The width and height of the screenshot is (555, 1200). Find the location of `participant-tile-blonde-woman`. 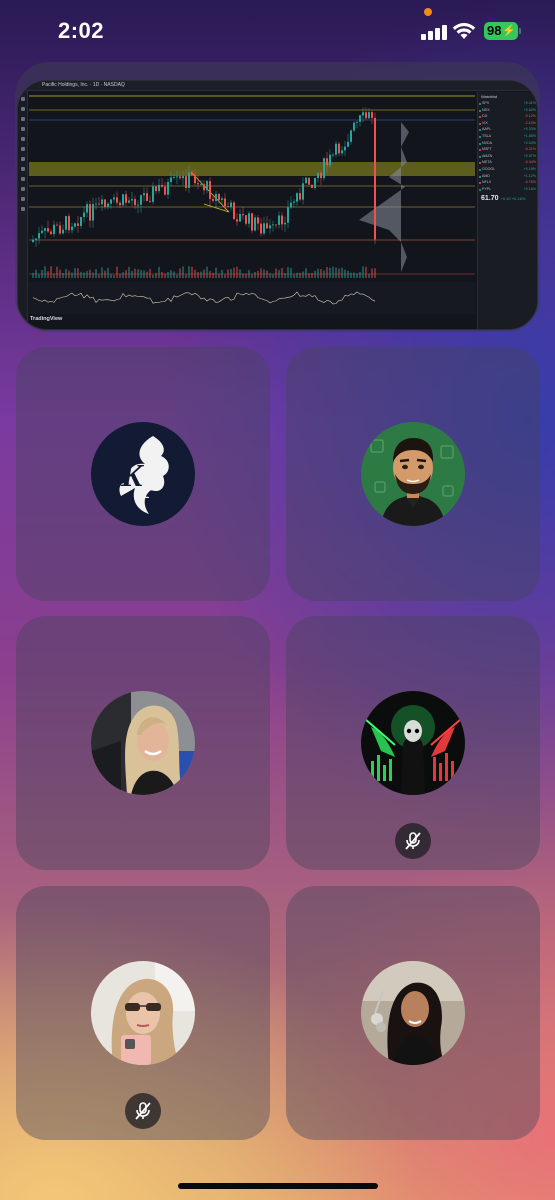

participant-tile-blonde-woman is located at coordinates (143, 743).